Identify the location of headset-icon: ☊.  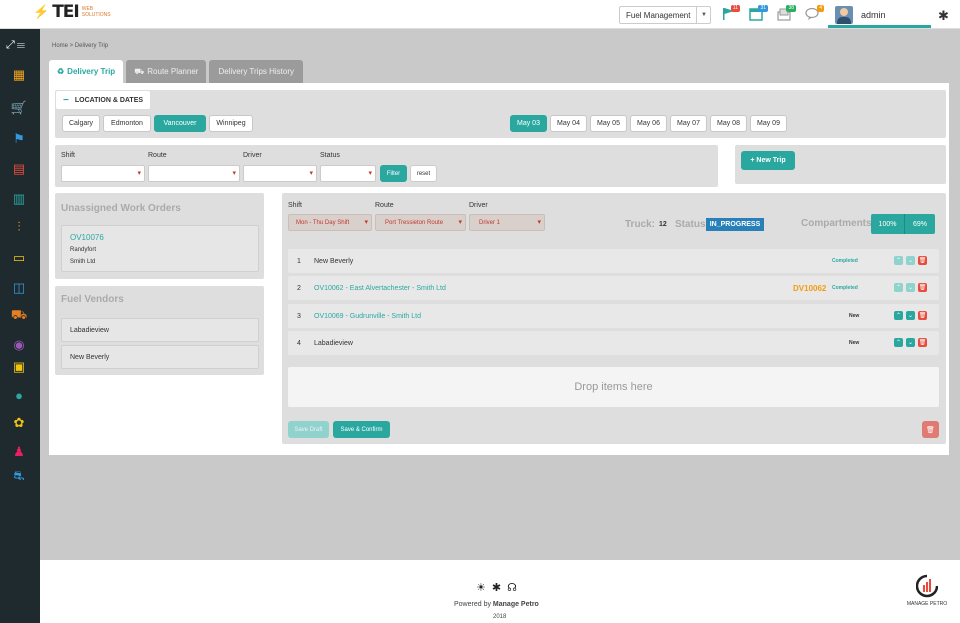
(515, 588).